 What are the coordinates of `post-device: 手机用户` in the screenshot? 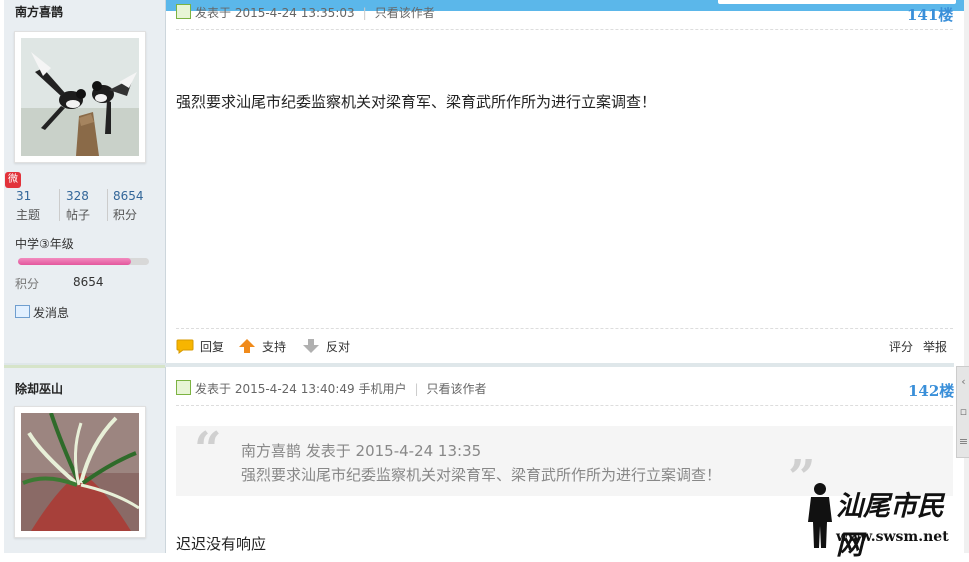 It's located at (382, 389).